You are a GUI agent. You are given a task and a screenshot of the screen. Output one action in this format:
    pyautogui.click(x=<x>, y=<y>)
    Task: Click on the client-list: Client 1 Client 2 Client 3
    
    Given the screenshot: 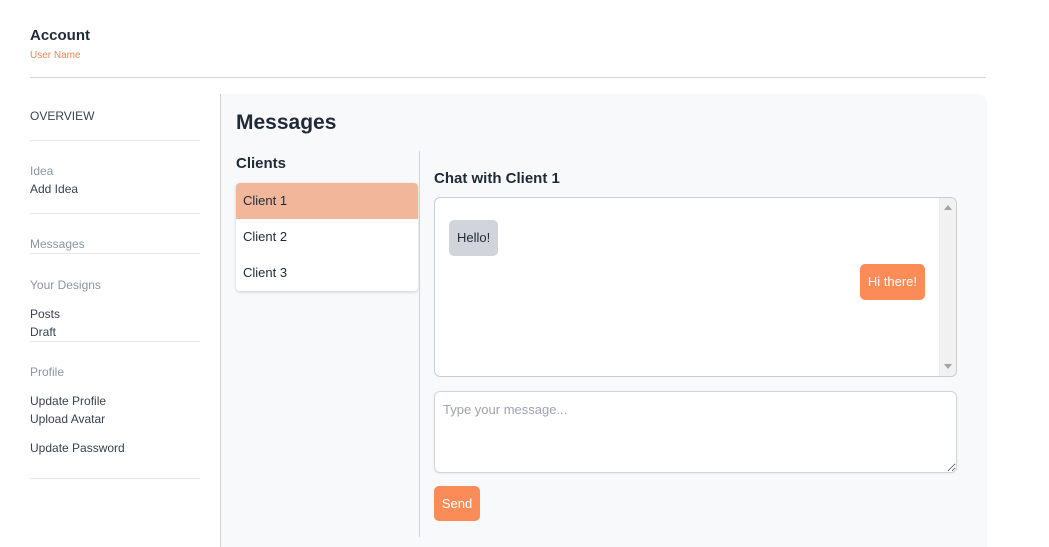 What is the action you would take?
    pyautogui.click(x=327, y=237)
    